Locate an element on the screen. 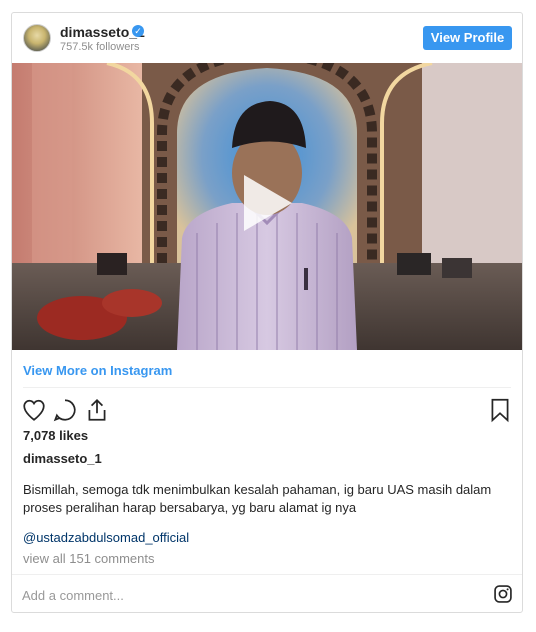  view-profile-button: View Profile is located at coordinates (467, 38).